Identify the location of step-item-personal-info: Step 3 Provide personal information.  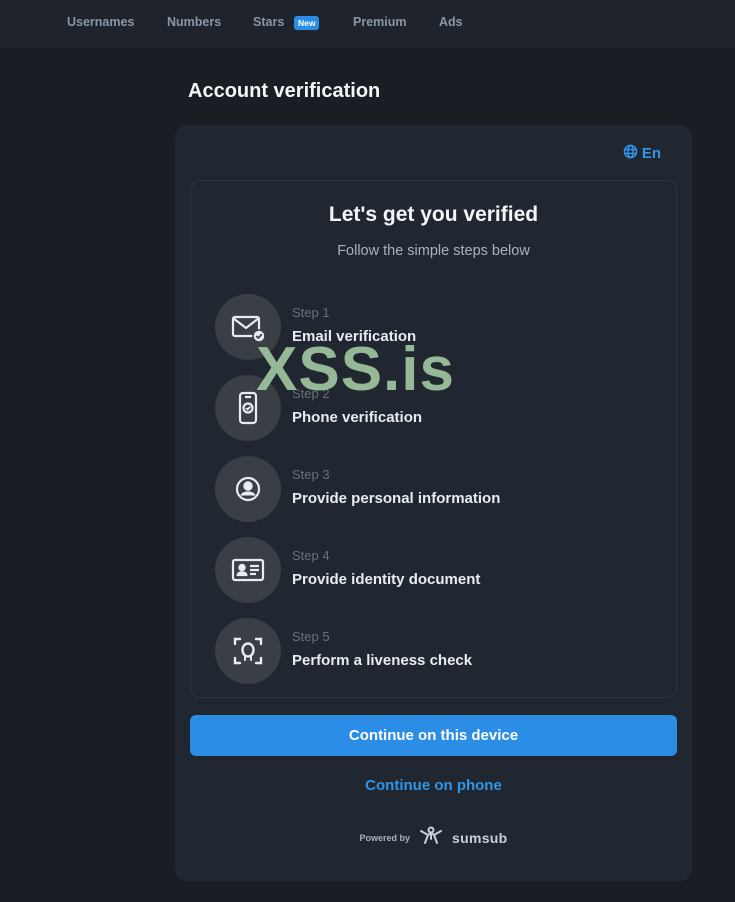
(435, 489).